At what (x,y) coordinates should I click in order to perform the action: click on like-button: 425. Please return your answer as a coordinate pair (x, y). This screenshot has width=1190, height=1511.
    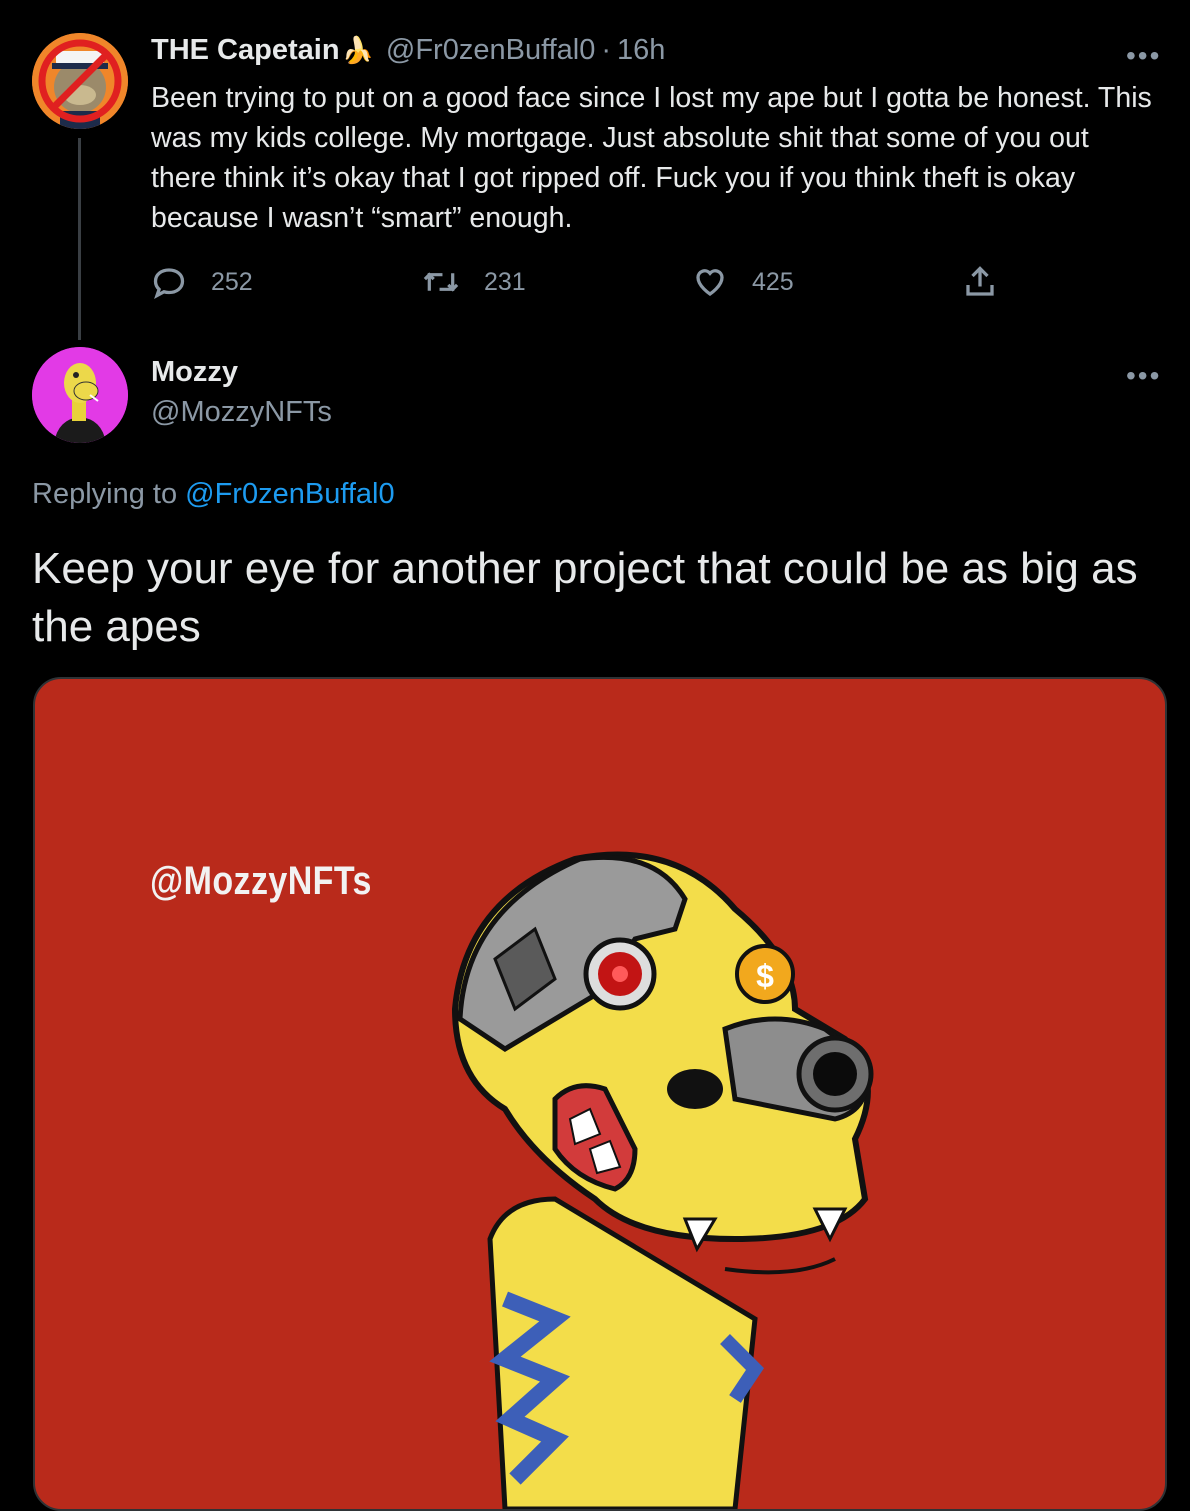
    Looking at the image, I should click on (743, 282).